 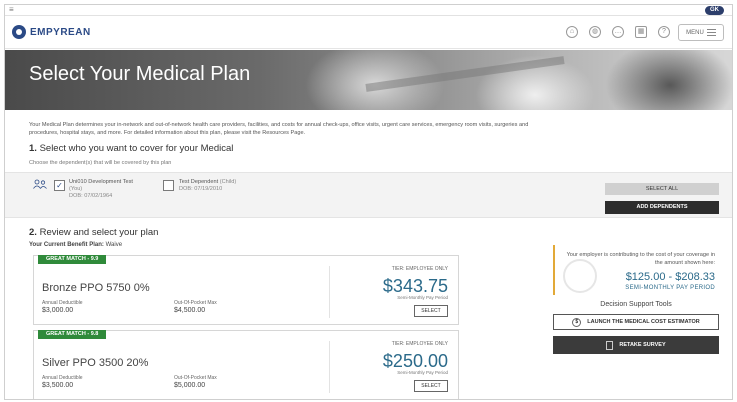 I want to click on retake-survey-button: RETAKE SURVEY, so click(x=636, y=345).